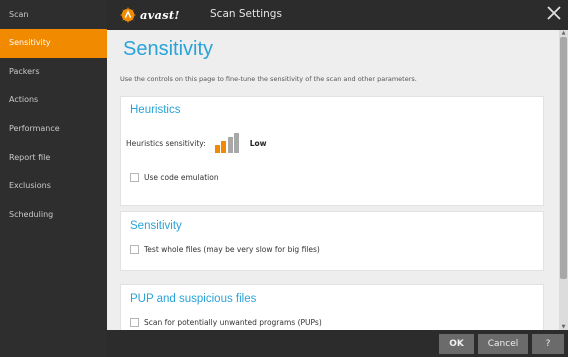 Image resolution: width=568 pixels, height=357 pixels. Describe the element at coordinates (554, 13) in the screenshot. I see `close-icon` at that location.